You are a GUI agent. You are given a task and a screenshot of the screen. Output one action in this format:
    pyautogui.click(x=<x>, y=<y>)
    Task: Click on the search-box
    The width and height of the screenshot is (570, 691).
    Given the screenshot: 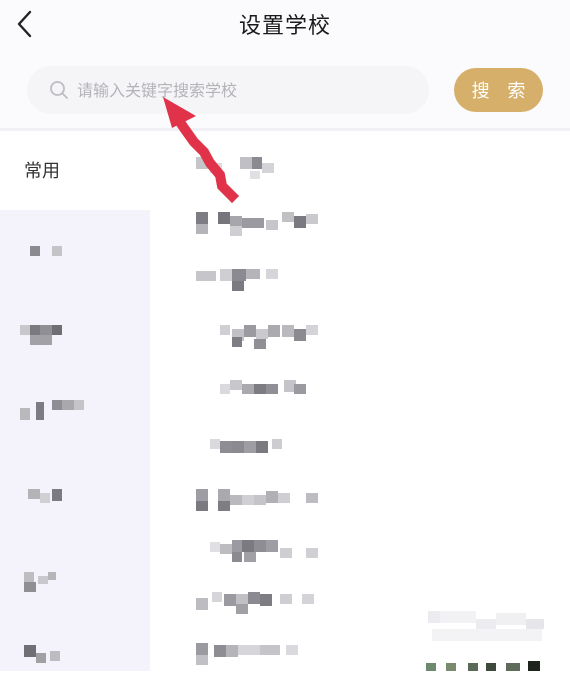 What is the action you would take?
    pyautogui.click(x=228, y=90)
    